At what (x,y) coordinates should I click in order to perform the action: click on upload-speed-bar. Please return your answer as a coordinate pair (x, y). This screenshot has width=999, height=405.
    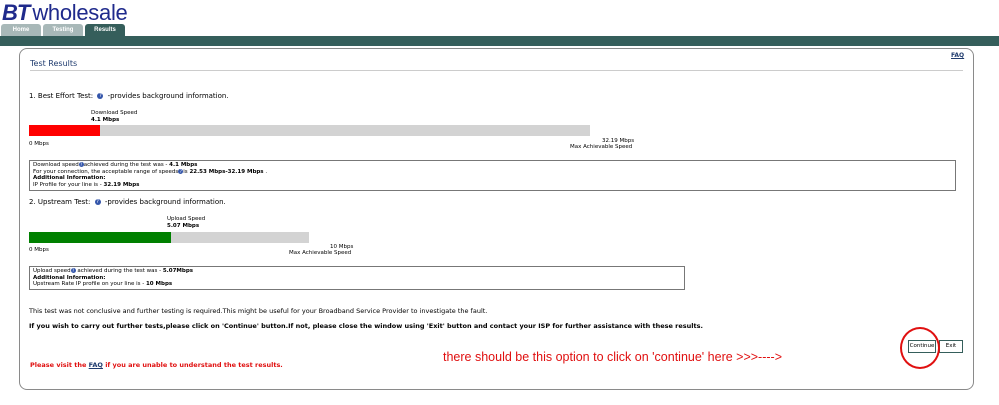
    Looking at the image, I should click on (169, 237).